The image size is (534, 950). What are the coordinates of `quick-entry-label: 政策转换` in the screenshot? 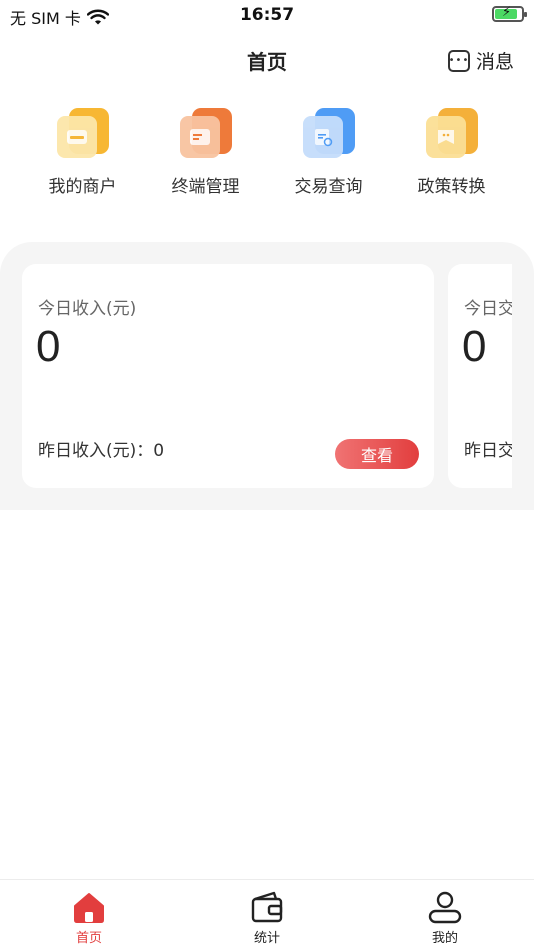 It's located at (451, 187).